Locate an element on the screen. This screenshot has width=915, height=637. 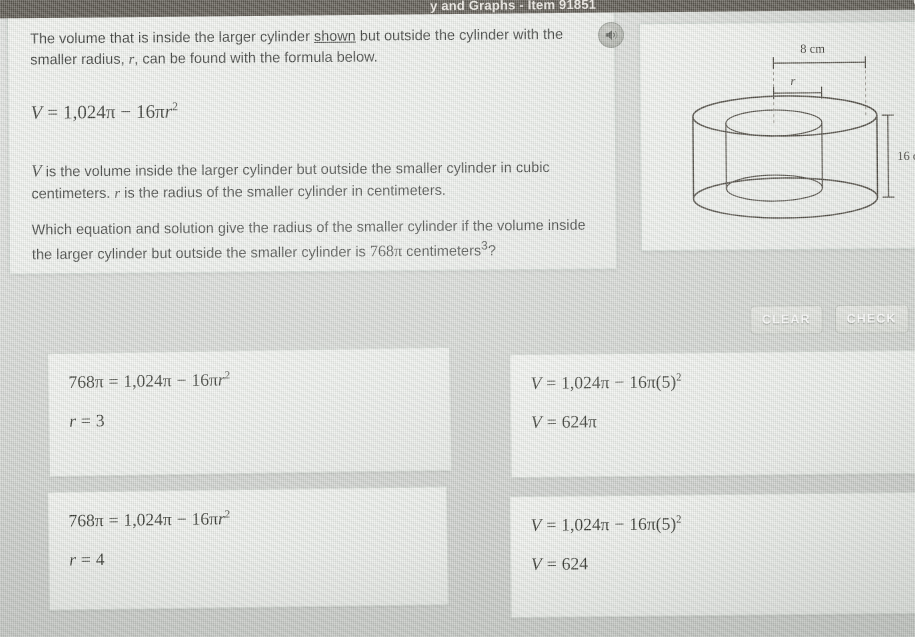
opt-a-l1-pi2: π is located at coordinates (167, 380).